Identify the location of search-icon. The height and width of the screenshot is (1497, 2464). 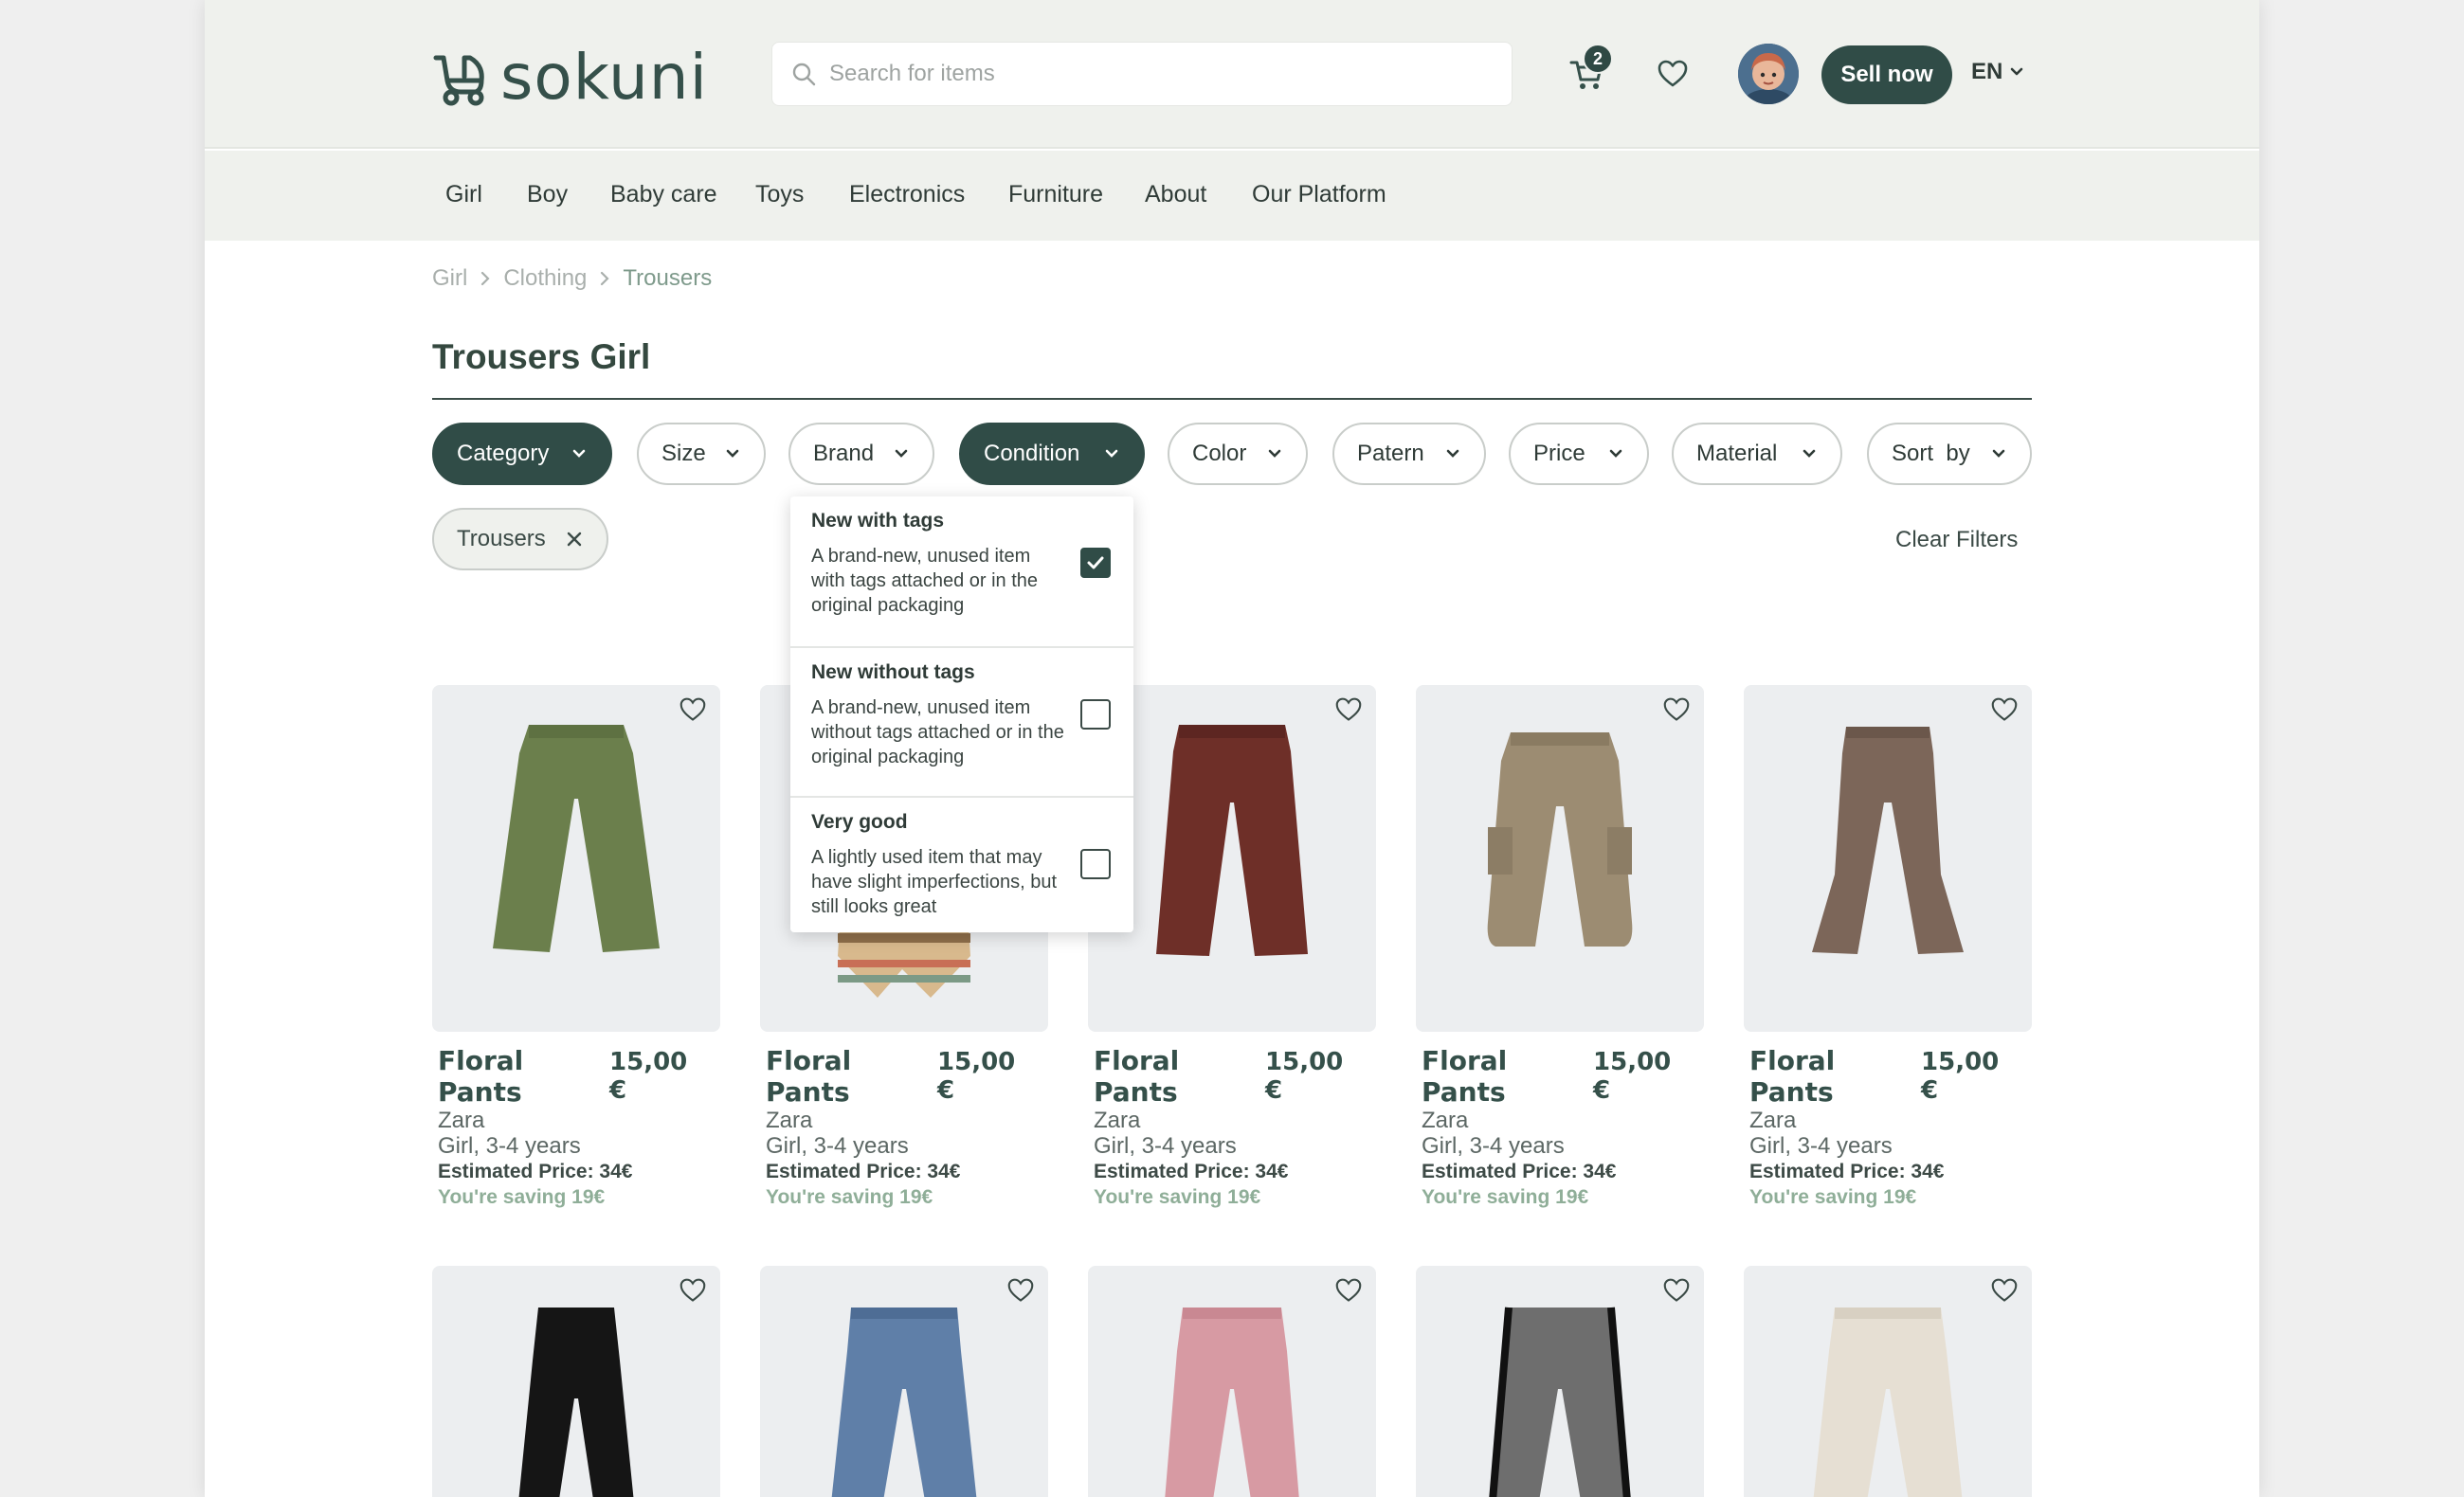
(804, 74).